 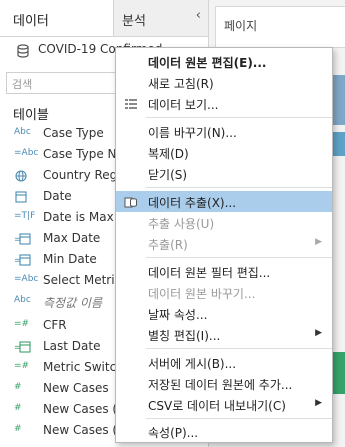 I want to click on field-name: Case Type, so click(x=73, y=133).